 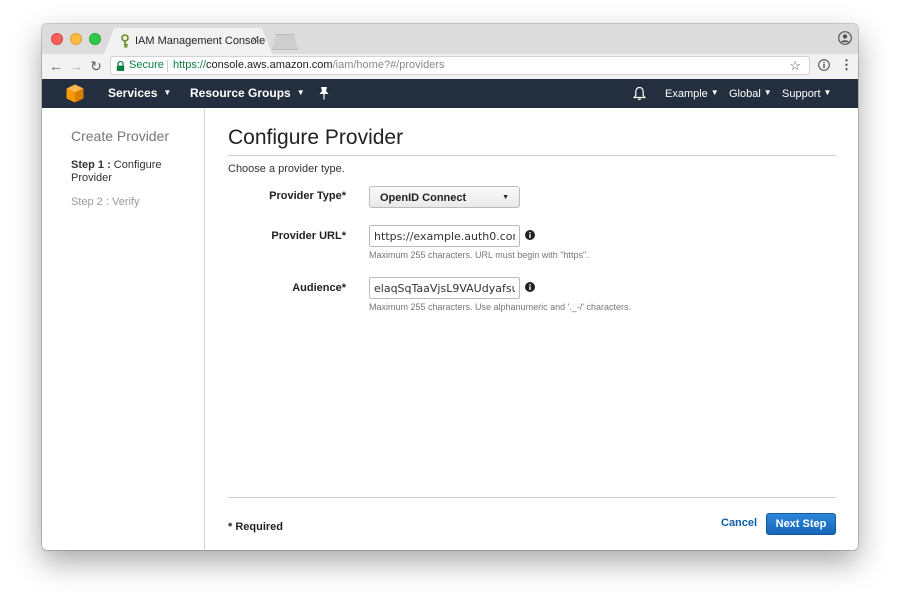 What do you see at coordinates (190, 65) in the screenshot?
I see `url-scheme: https://` at bounding box center [190, 65].